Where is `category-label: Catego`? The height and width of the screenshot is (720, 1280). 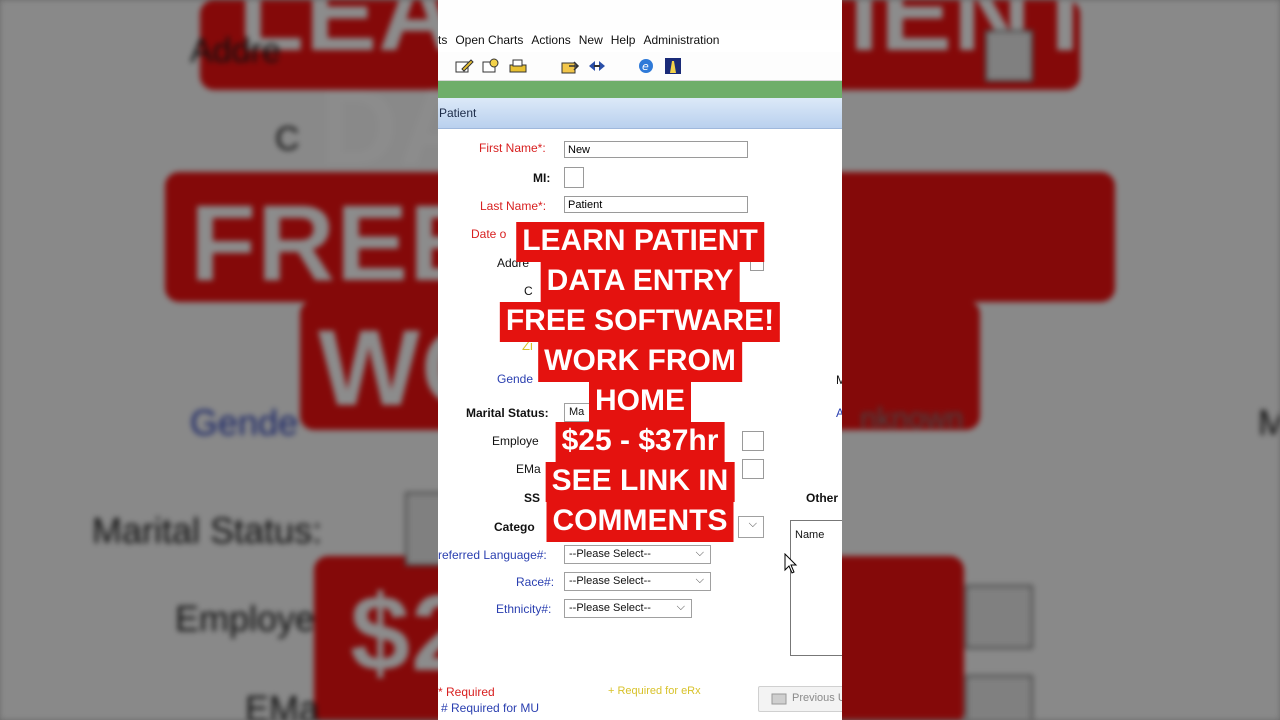 category-label: Catego is located at coordinates (514, 527).